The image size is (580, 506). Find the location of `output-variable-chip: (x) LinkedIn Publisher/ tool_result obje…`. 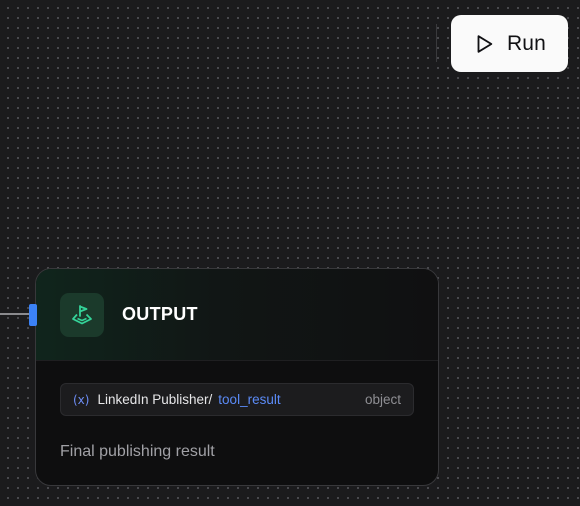

output-variable-chip: (x) LinkedIn Publisher/ tool_result obje… is located at coordinates (237, 399).